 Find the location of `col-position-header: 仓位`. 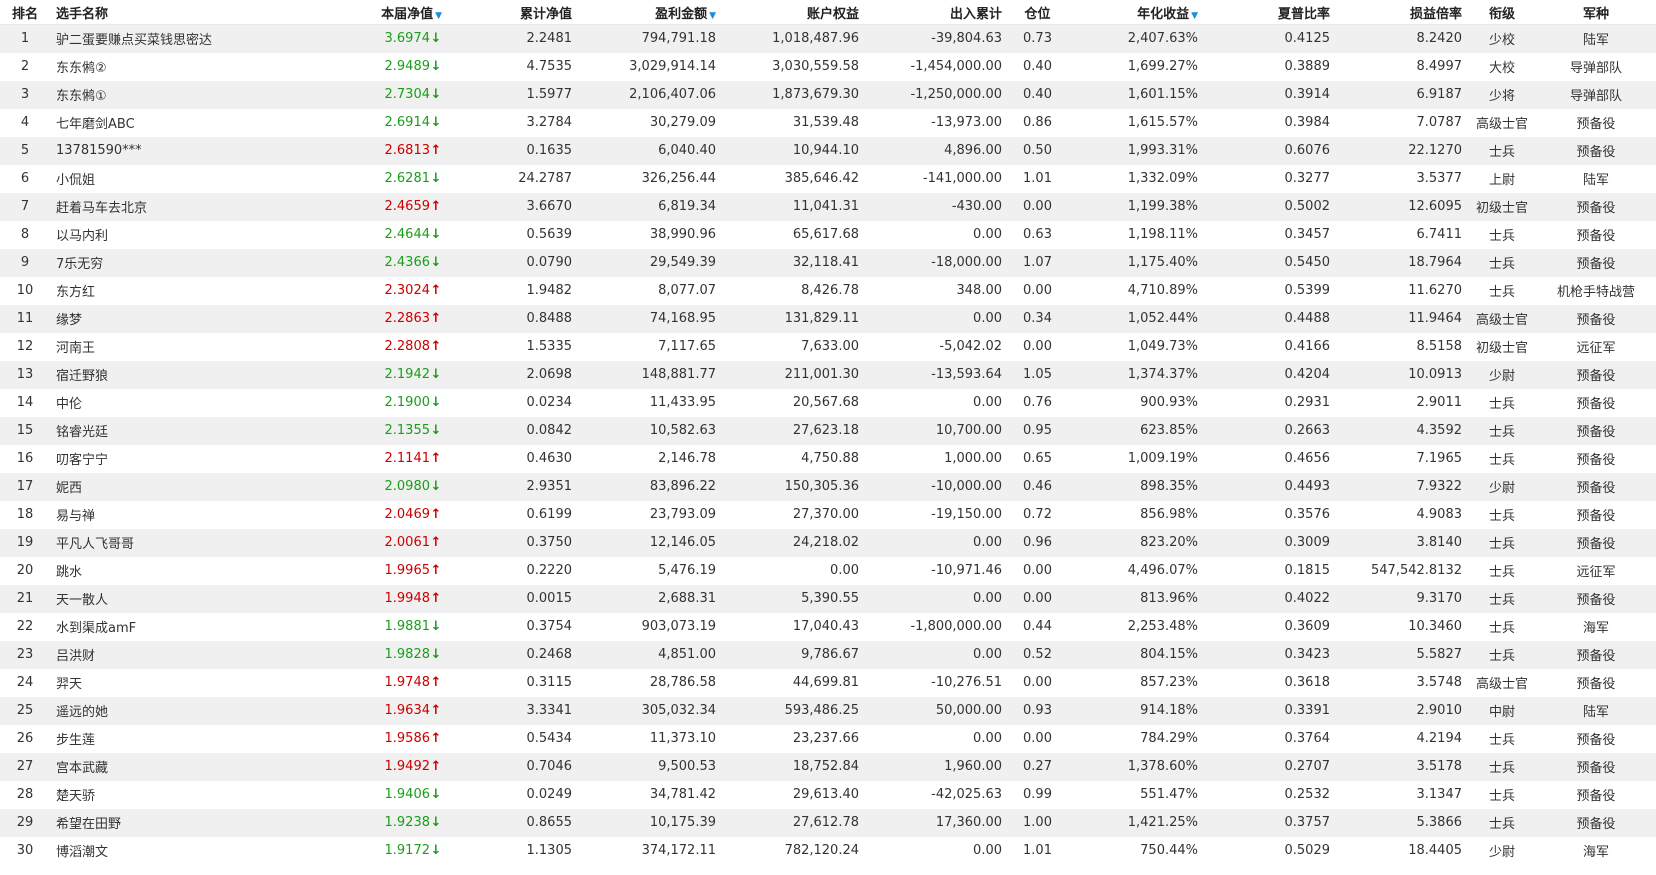

col-position-header: 仓位 is located at coordinates (1037, 12).